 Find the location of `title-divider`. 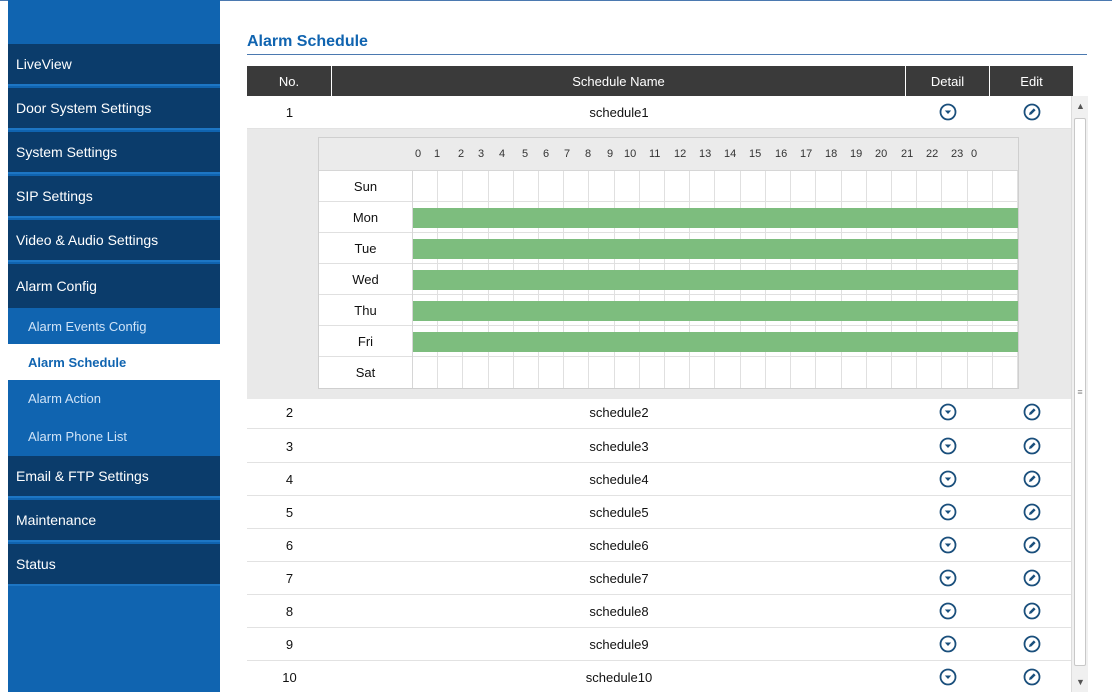

title-divider is located at coordinates (667, 54).